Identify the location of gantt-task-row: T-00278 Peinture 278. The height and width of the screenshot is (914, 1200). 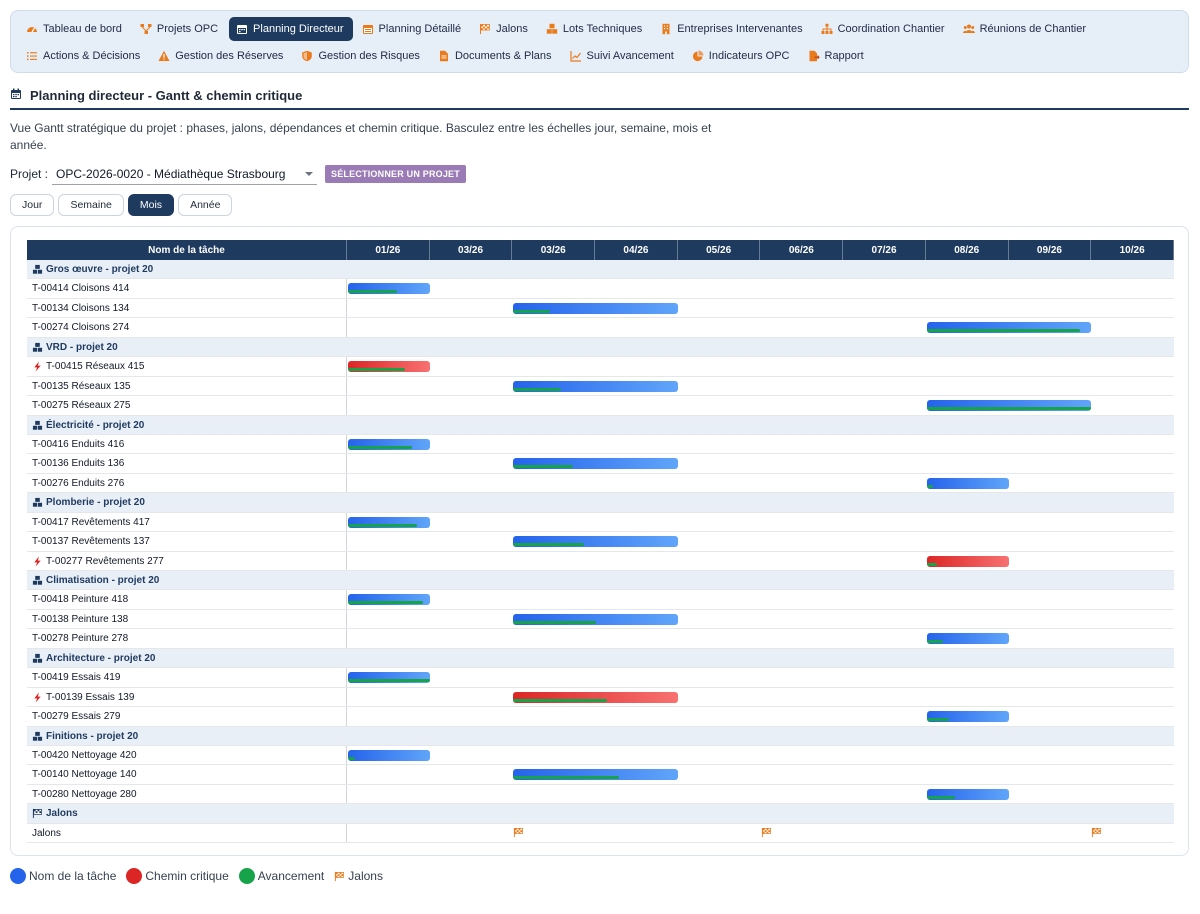
(600, 639).